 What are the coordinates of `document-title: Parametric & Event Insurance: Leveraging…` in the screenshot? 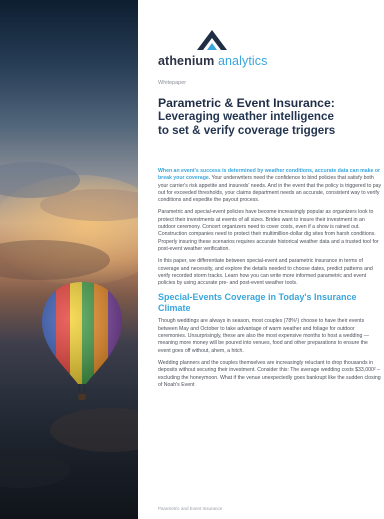 It's located at (270, 117).